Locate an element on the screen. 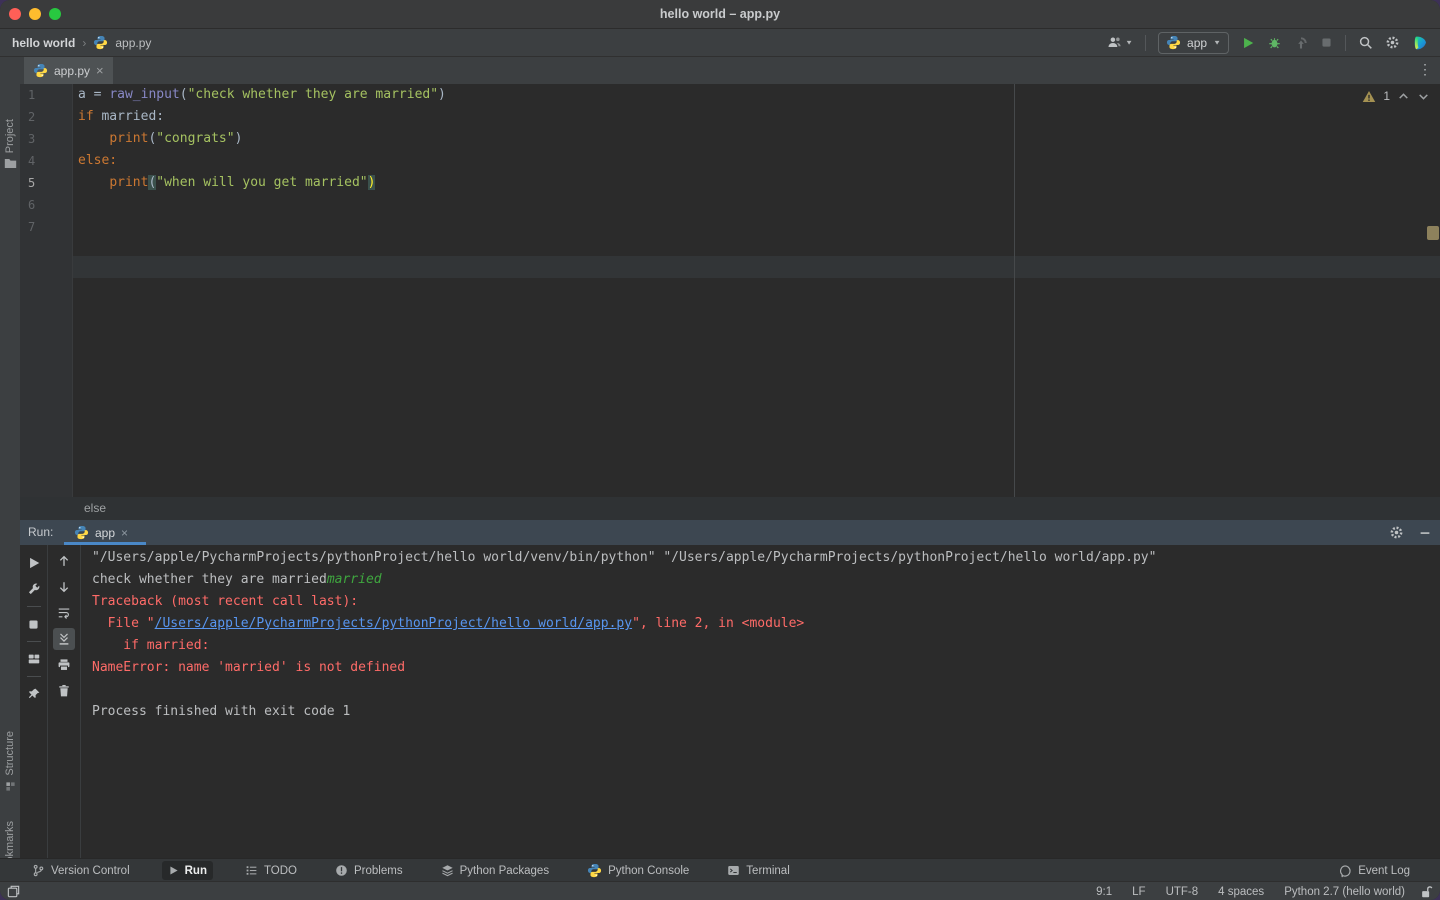 The width and height of the screenshot is (1440, 900). console-text: Traceback (most recent call last): is located at coordinates (225, 601).